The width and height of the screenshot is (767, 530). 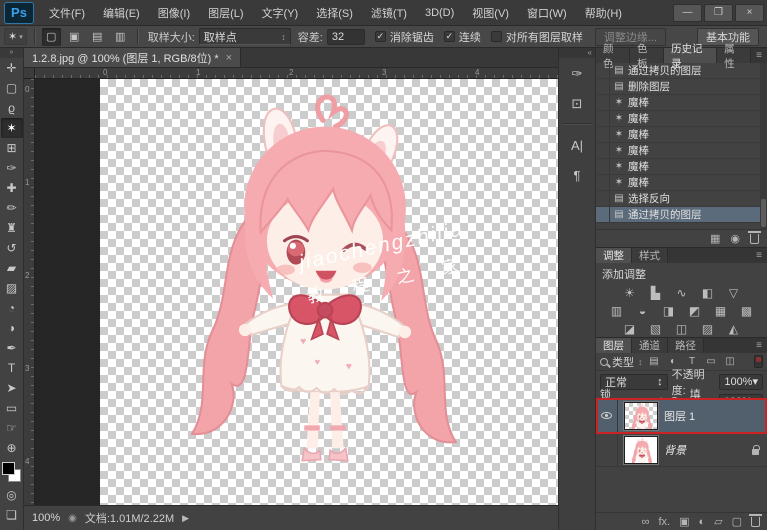 What do you see at coordinates (67, 13) in the screenshot?
I see `menu-file: 文件(F)` at bounding box center [67, 13].